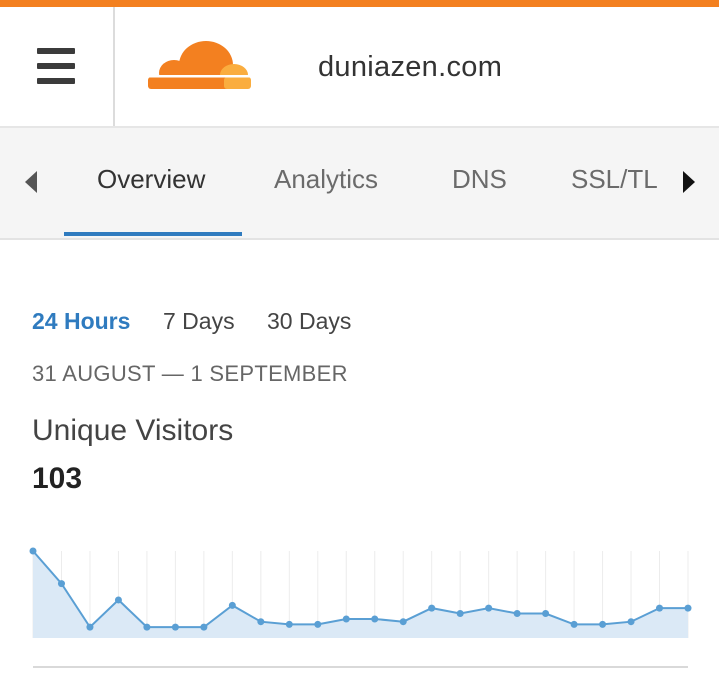 The image size is (719, 674). Describe the element at coordinates (199, 321) in the screenshot. I see `range-7-days: 7 Days` at that location.